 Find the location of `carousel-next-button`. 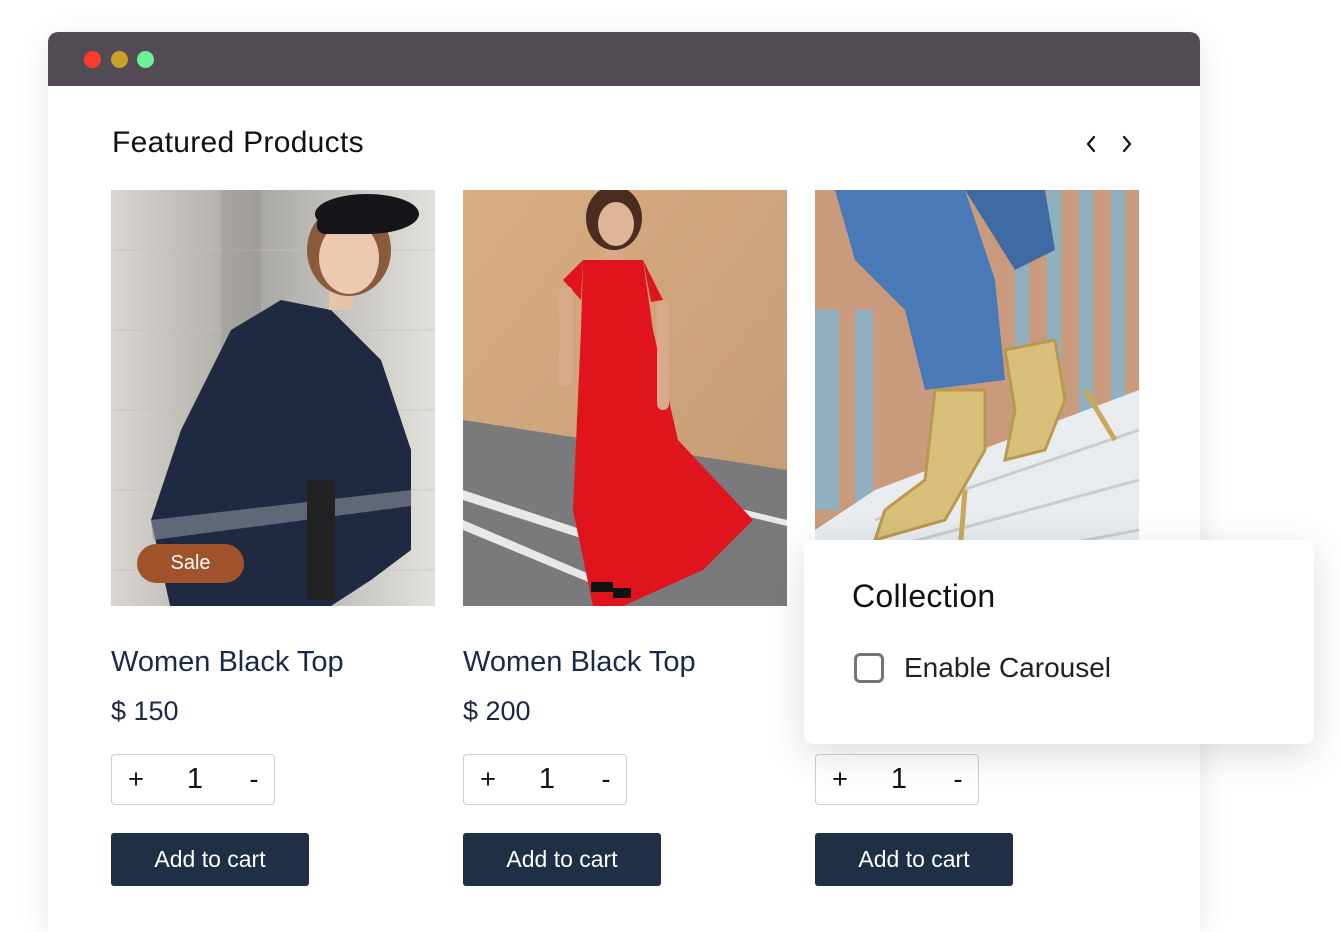

carousel-next-button is located at coordinates (1127, 144).